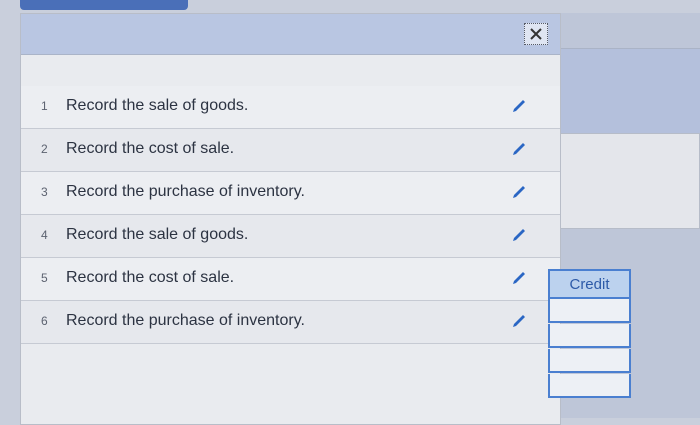  I want to click on credit-column-header: Credit, so click(589, 284).